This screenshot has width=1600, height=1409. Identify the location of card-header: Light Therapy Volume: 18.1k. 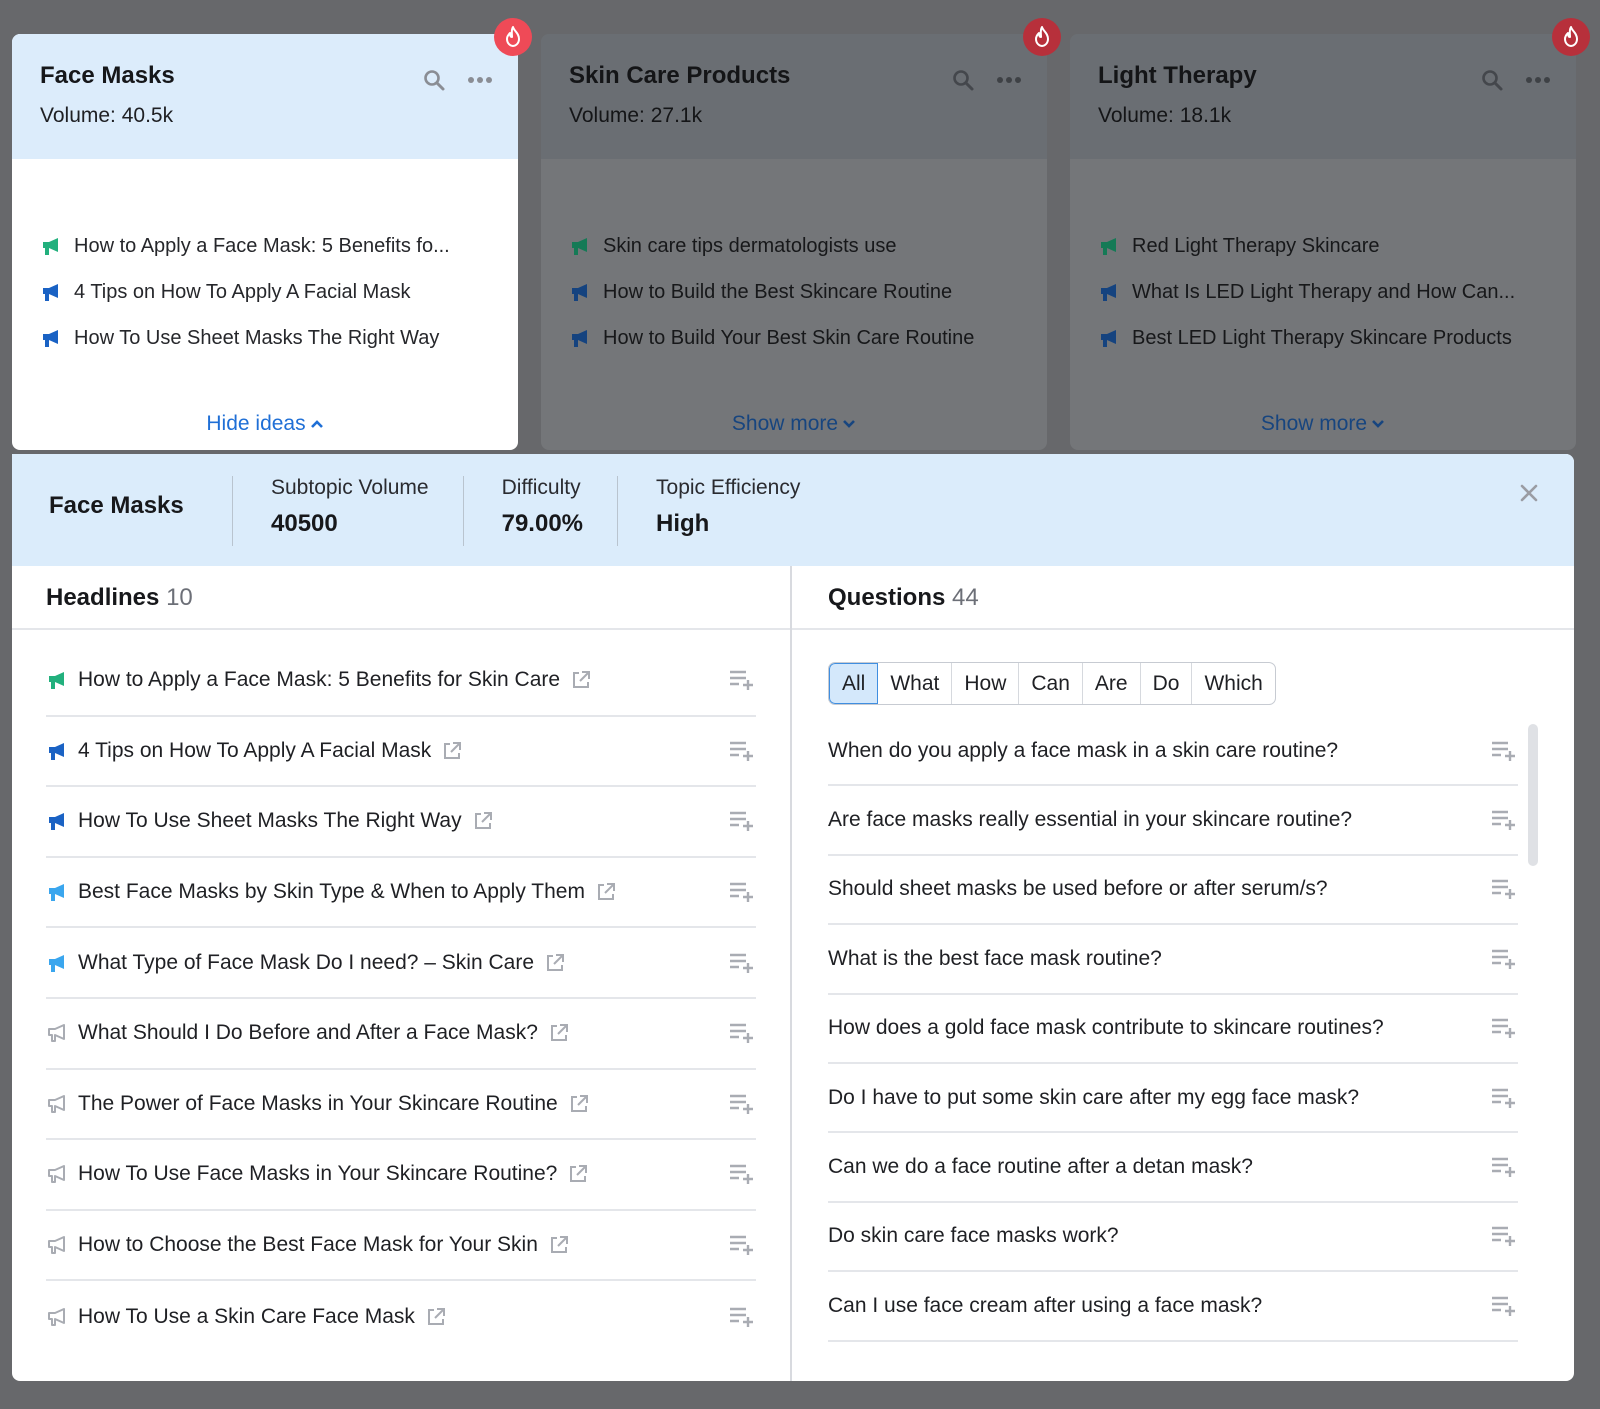
(1323, 96).